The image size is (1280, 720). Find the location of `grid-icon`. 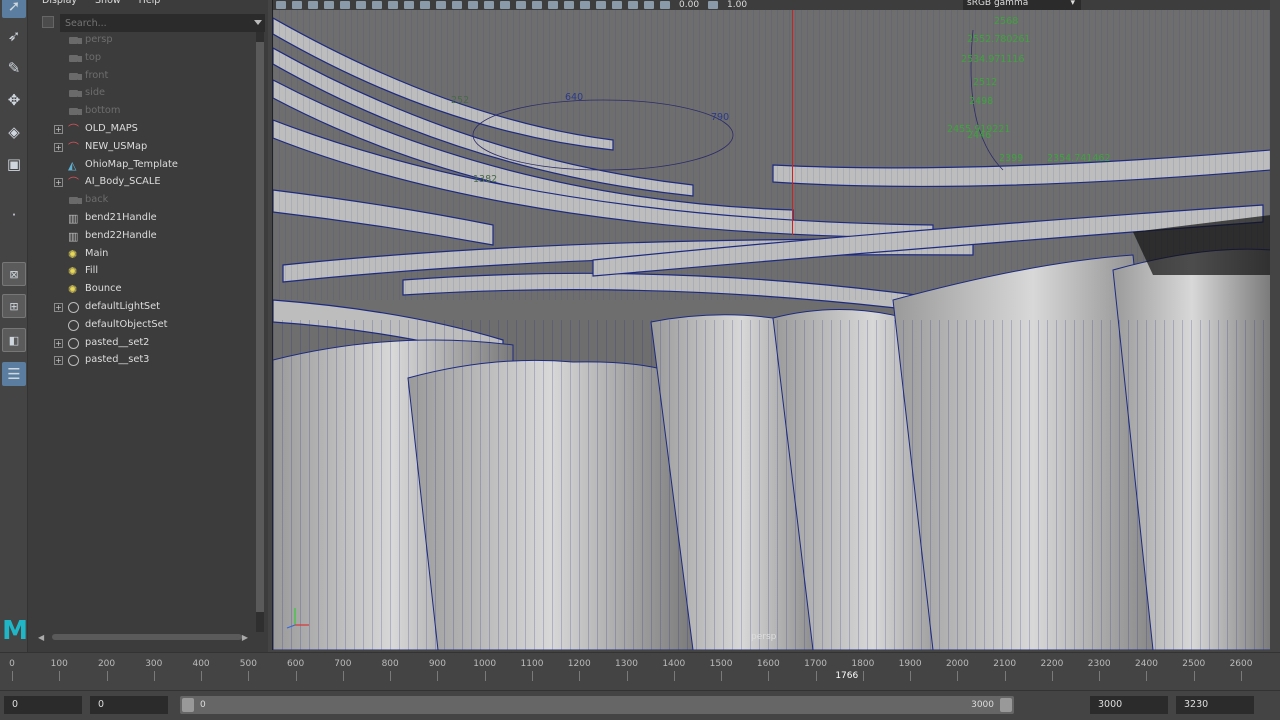

grid-icon is located at coordinates (345, 5).